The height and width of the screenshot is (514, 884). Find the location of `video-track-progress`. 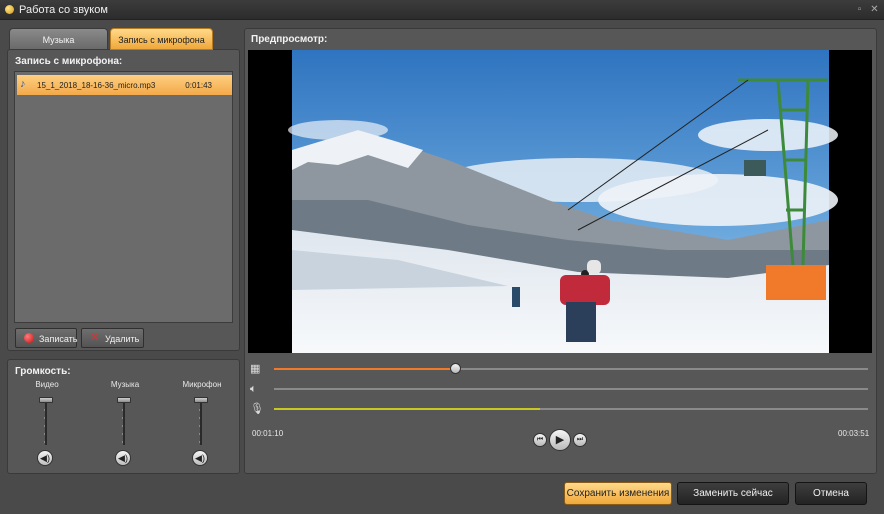

video-track-progress is located at coordinates (364, 369).